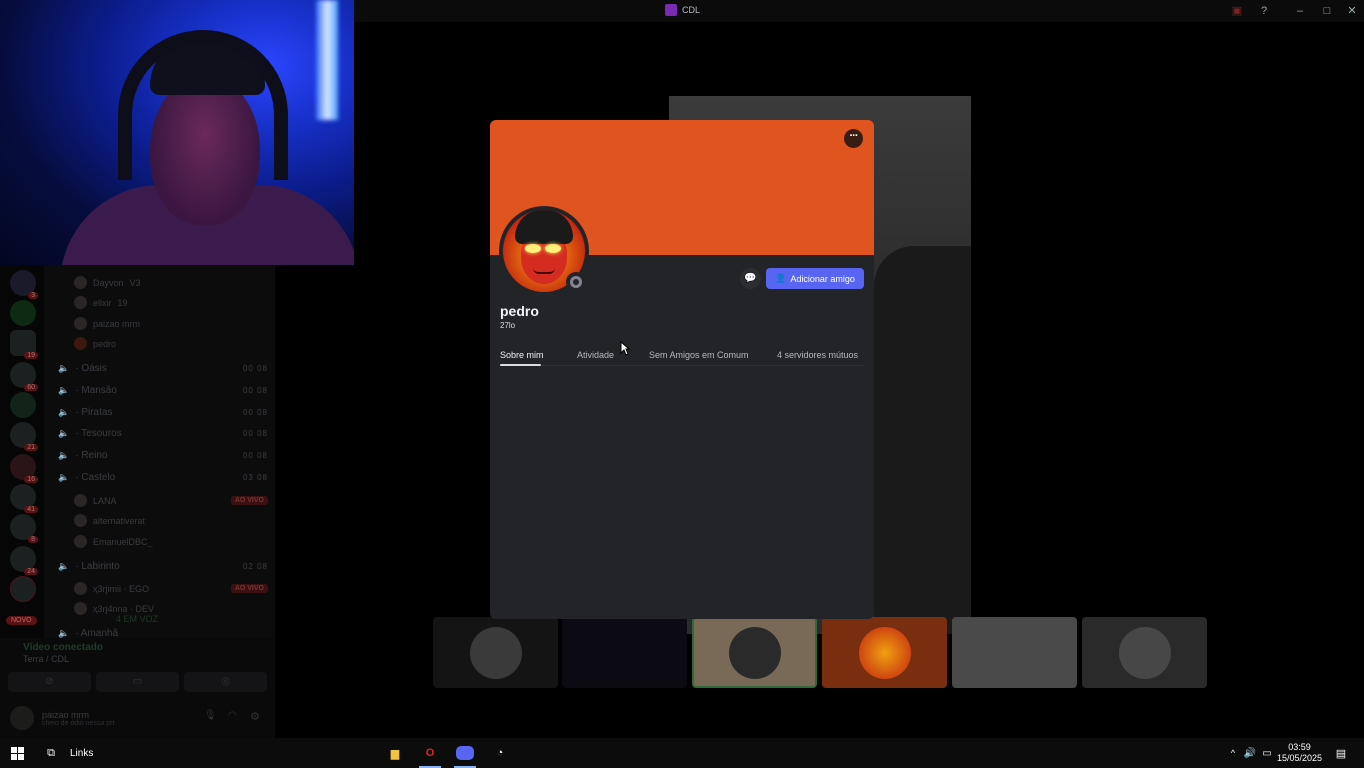  Describe the element at coordinates (24, 528) in the screenshot. I see `server-icon: 8` at that location.